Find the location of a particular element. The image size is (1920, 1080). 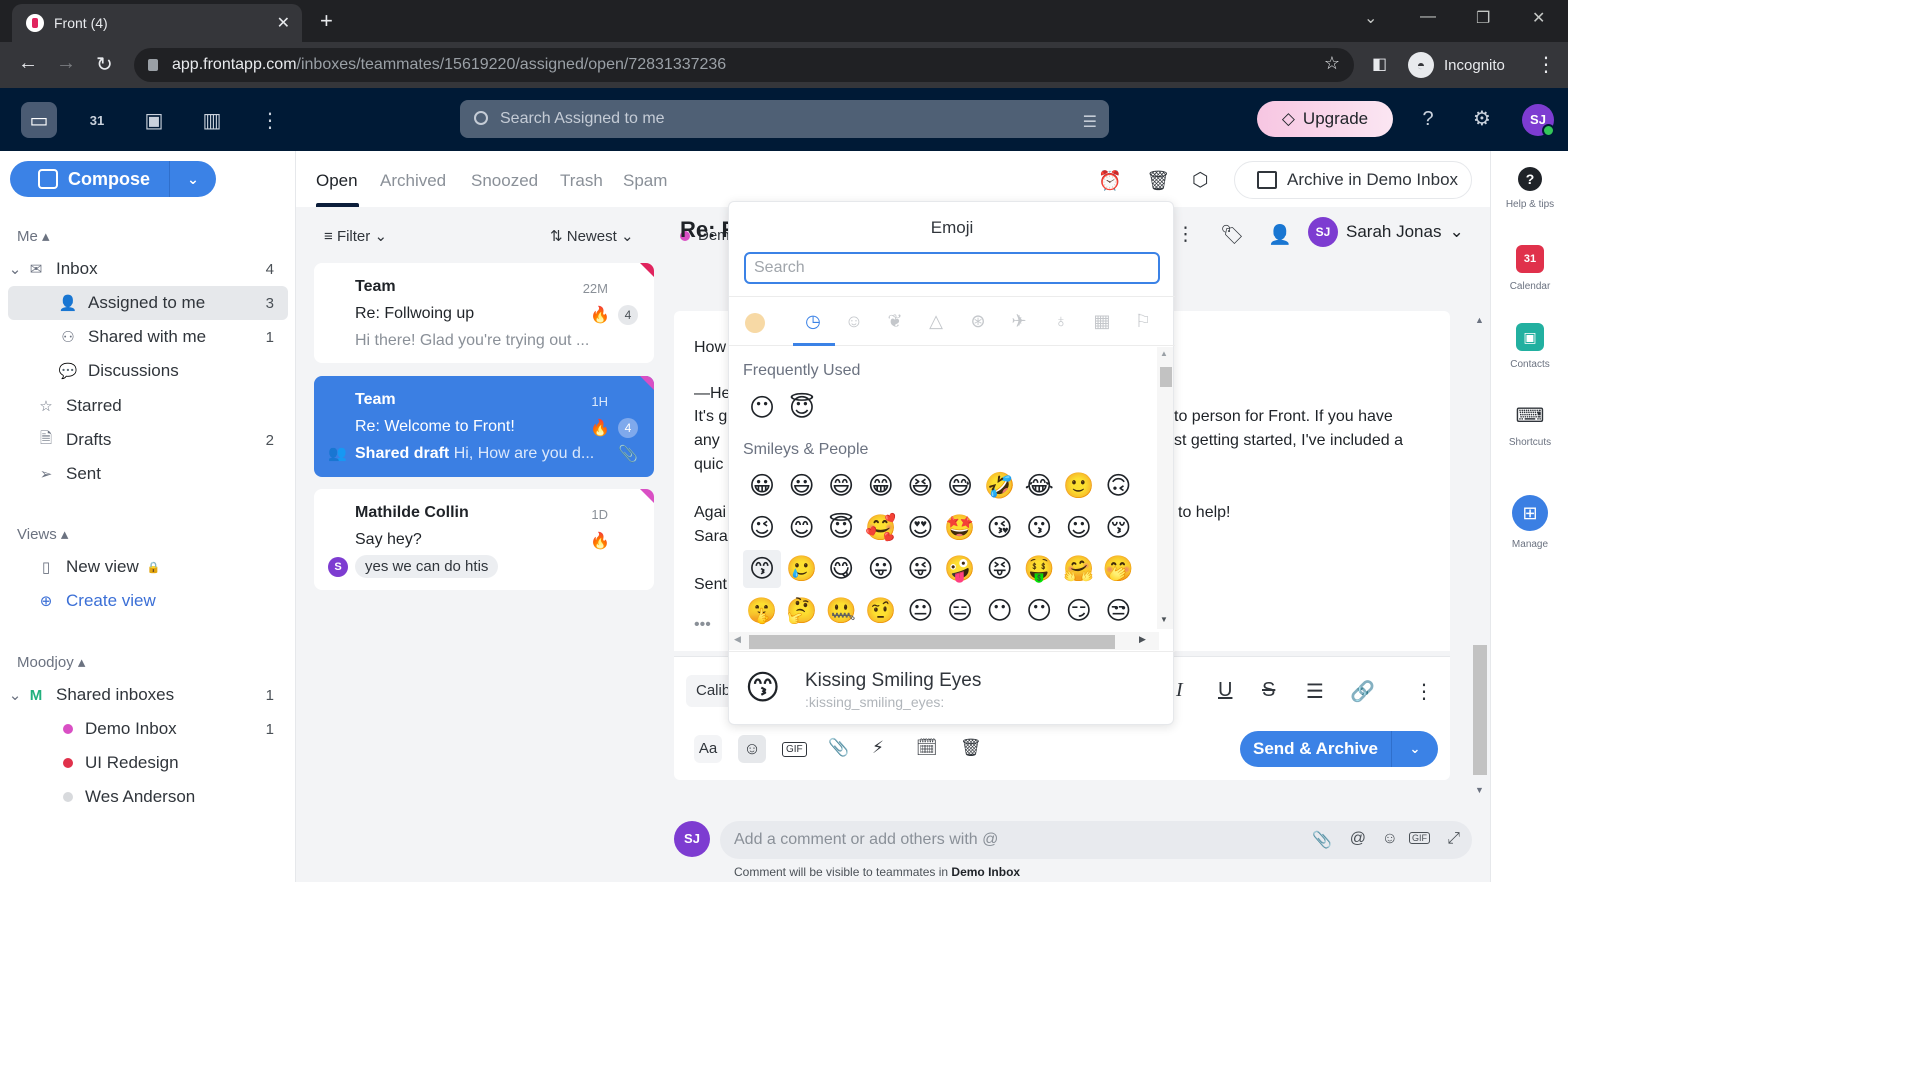

emoji-button-hovered: 😙 is located at coordinates (762, 569).